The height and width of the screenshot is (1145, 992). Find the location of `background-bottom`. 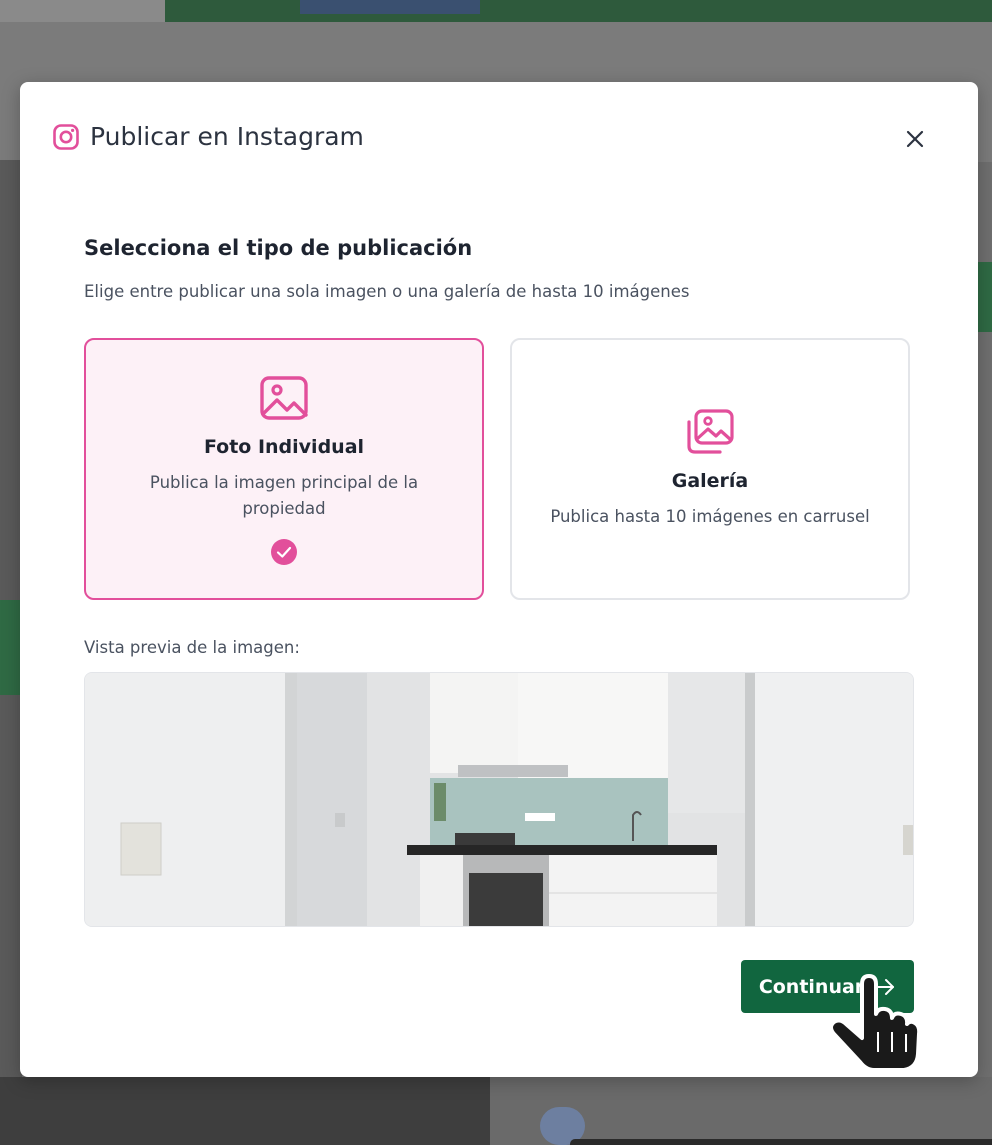

background-bottom is located at coordinates (496, 1111).